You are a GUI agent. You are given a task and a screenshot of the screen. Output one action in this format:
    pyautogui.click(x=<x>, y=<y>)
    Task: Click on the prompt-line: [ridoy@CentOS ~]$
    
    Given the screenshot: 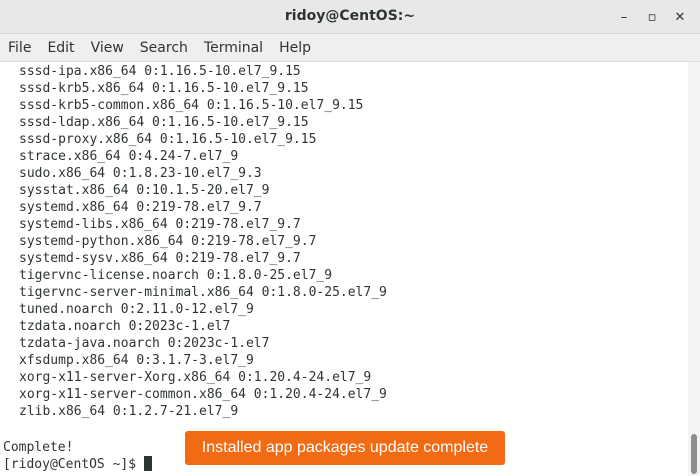 What is the action you would take?
    pyautogui.click(x=77, y=464)
    